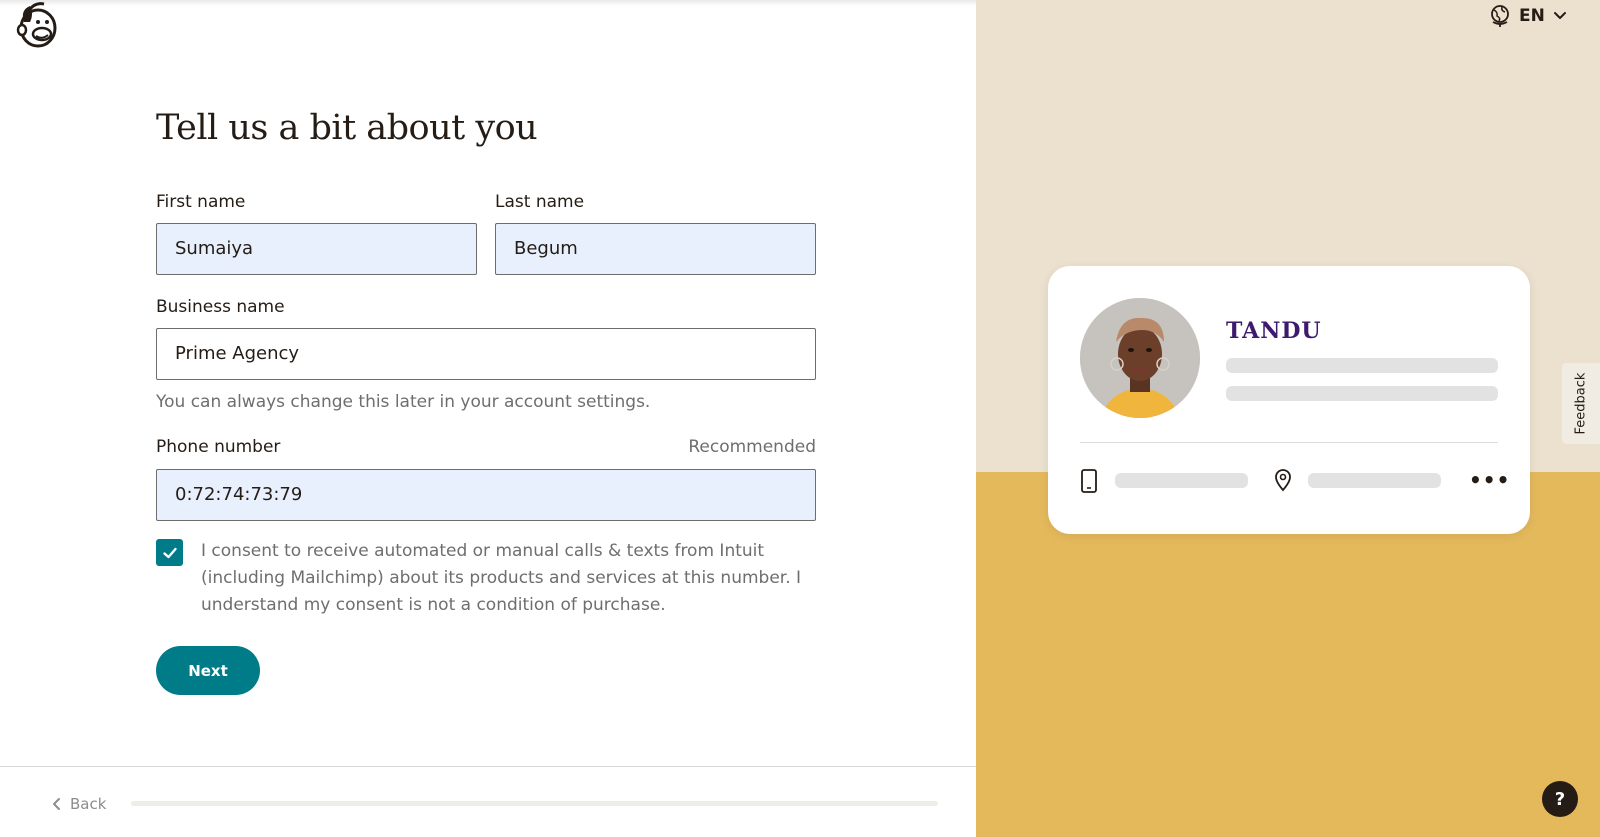 This screenshot has width=1600, height=837. I want to click on progress-bar, so click(534, 803).